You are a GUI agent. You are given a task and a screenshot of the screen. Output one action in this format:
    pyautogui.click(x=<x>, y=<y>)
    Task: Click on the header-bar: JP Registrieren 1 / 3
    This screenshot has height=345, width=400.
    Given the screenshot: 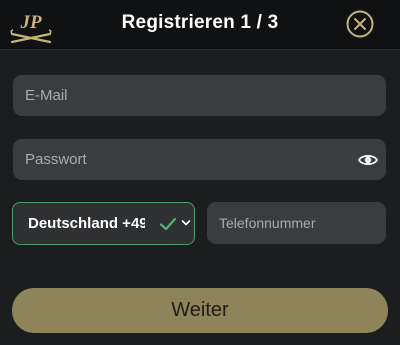 What is the action you would take?
    pyautogui.click(x=200, y=25)
    